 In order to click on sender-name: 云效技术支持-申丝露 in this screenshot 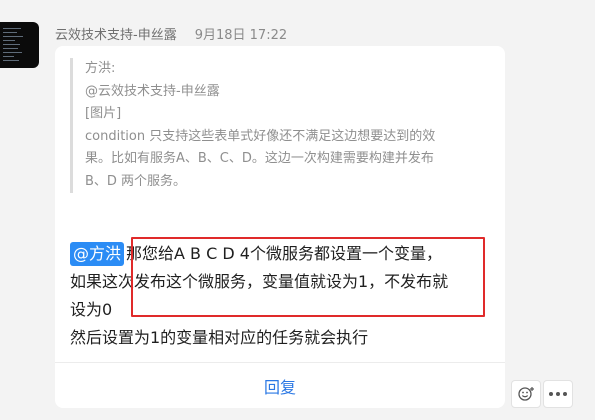, I will do `click(116, 35)`.